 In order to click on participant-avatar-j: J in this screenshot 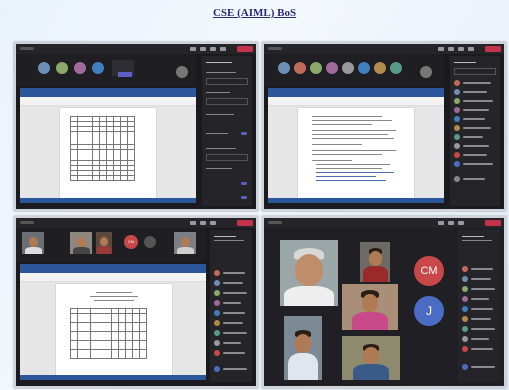, I will do `click(429, 311)`.